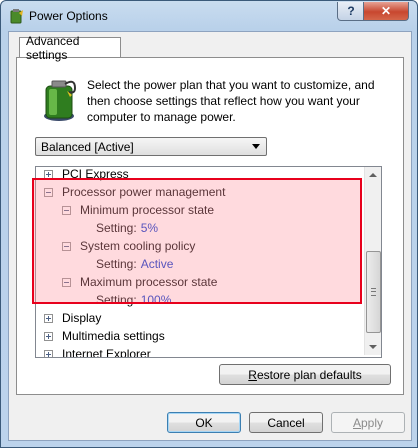 This screenshot has height=448, width=418. Describe the element at coordinates (113, 336) in the screenshot. I see `tree-item-label: Multimedia settings` at that location.